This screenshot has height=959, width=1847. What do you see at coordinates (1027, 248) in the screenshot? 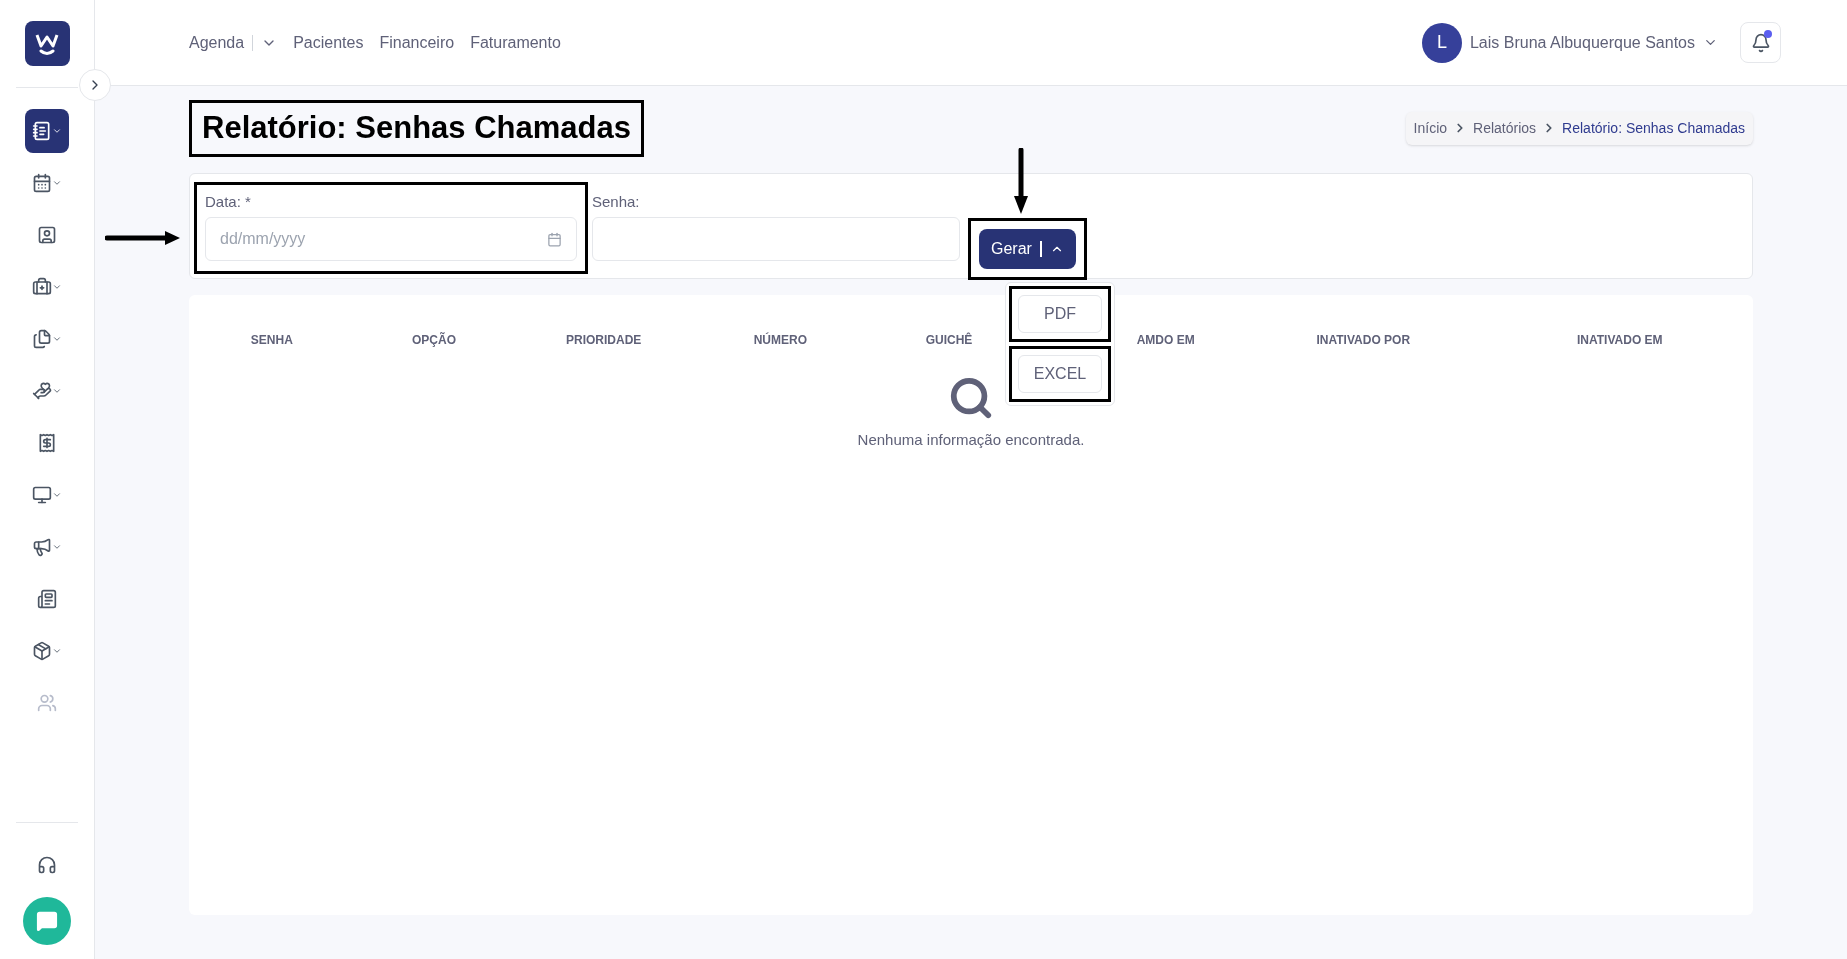
I see `generate-button: Gerar` at bounding box center [1027, 248].